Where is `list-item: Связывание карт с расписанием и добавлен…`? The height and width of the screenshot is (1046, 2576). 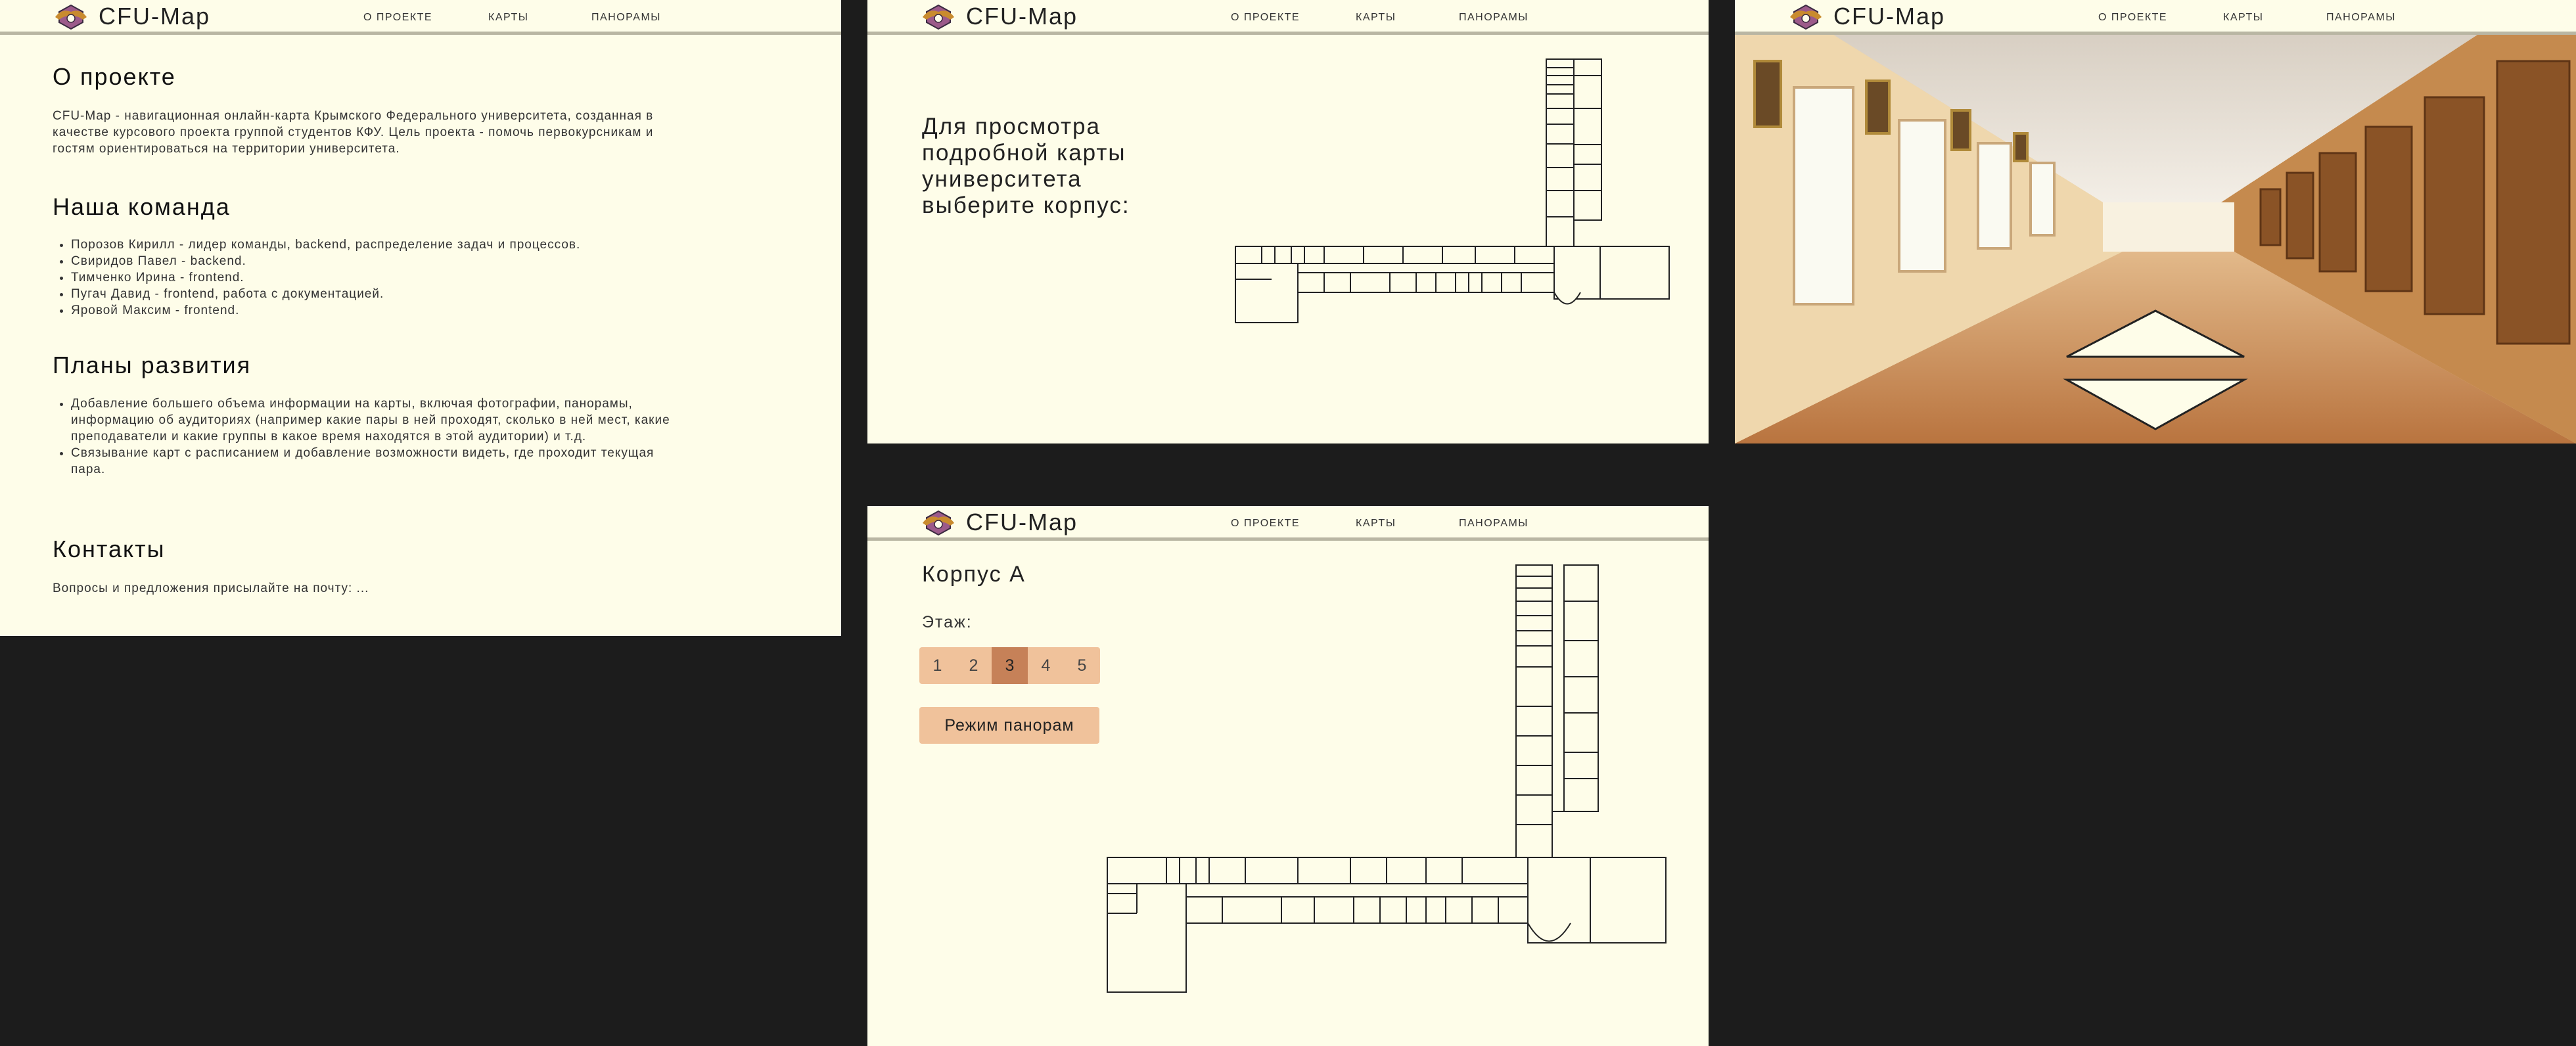
list-item: Связывание карт с расписанием и добавлен… is located at coordinates (374, 461).